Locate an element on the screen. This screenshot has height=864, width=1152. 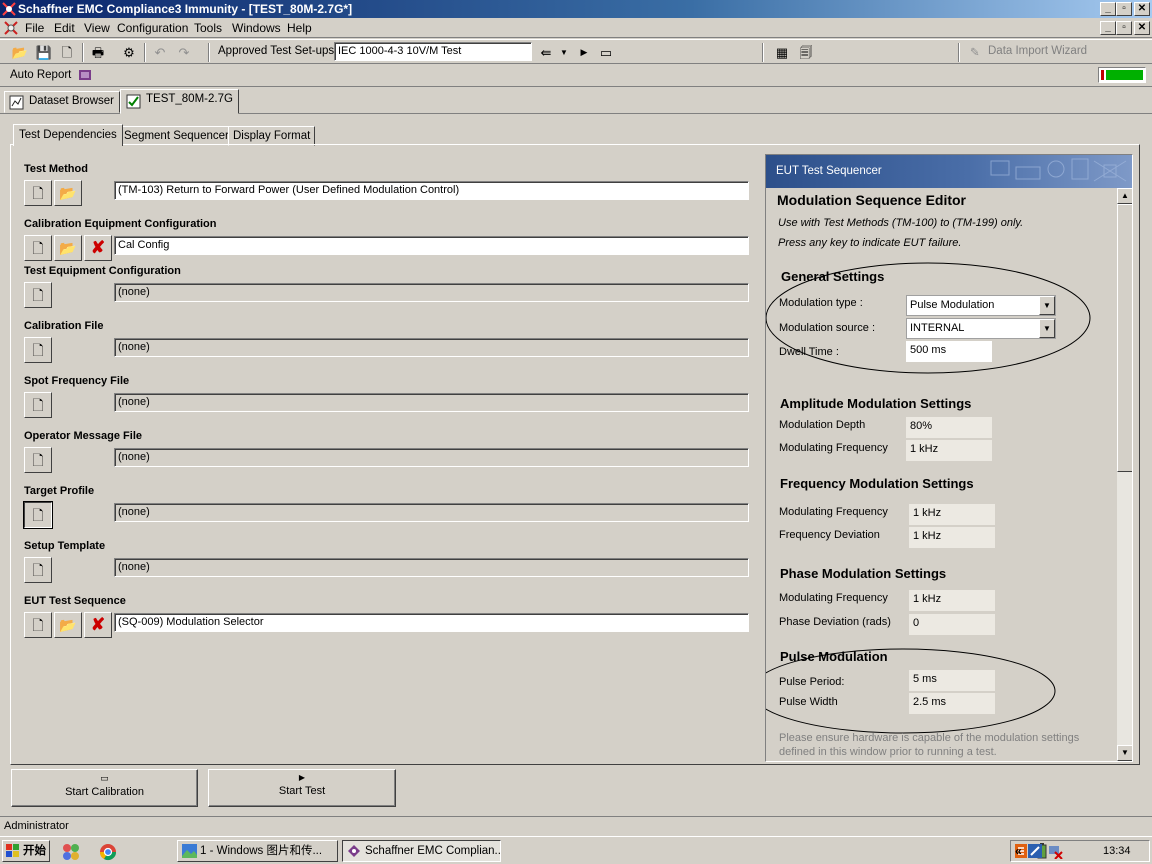
tab-dataset-browser: Dataset Browser is located at coordinates (62, 102).